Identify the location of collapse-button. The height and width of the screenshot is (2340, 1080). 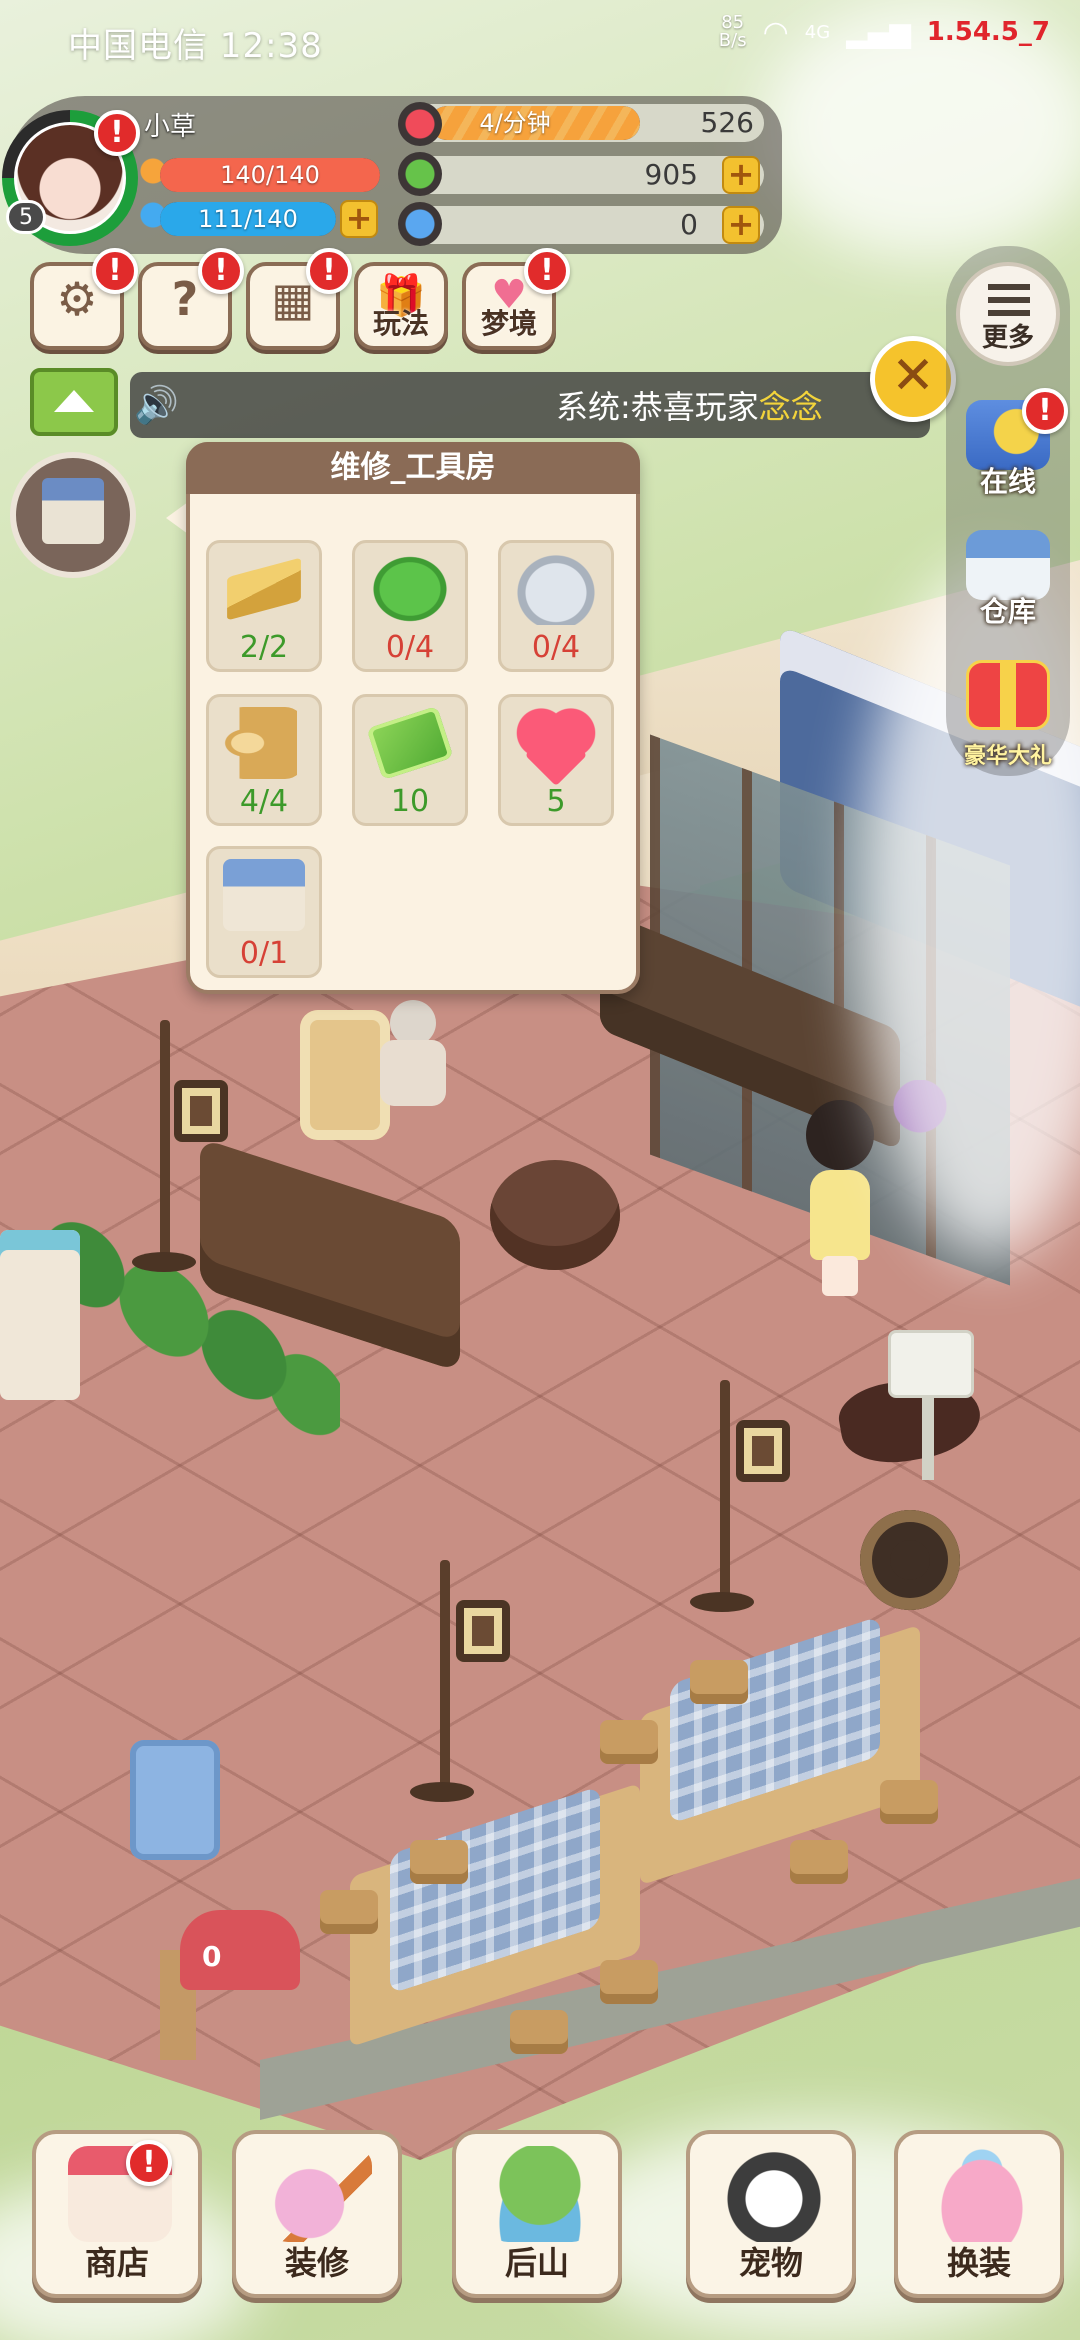
(74, 402).